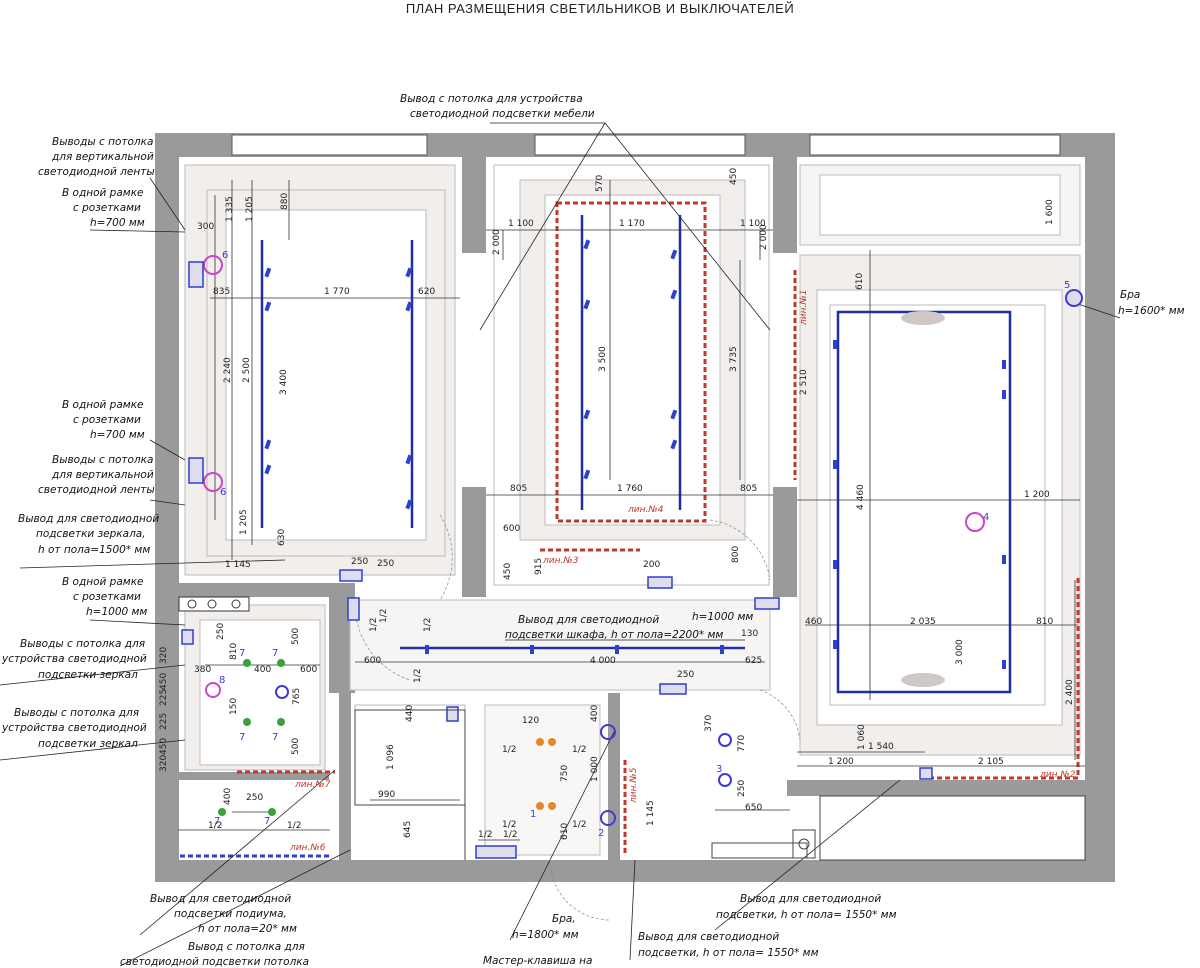  What do you see at coordinates (107, 208) in the screenshot?
I see `note-frame1-2: с розетками` at bounding box center [107, 208].